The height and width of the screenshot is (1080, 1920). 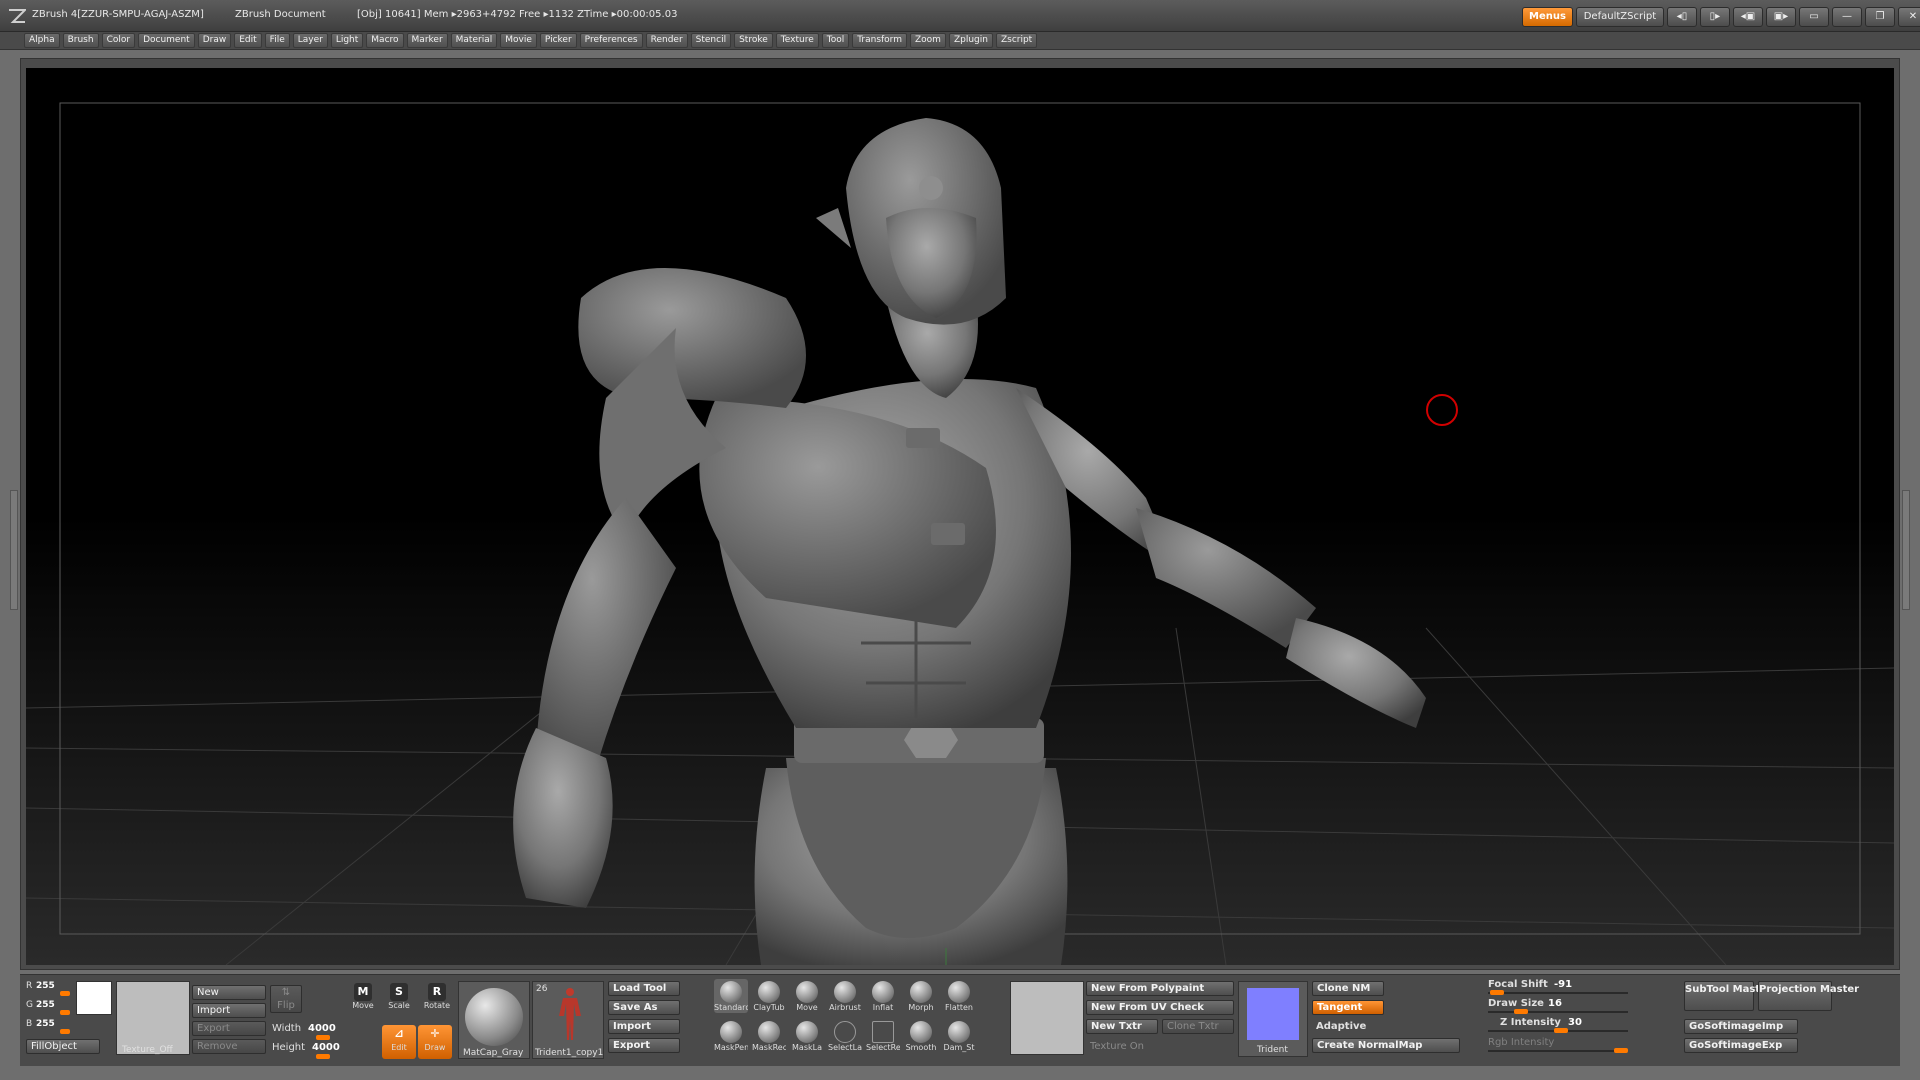 What do you see at coordinates (1497, 992) in the screenshot?
I see `focal-shift-slider` at bounding box center [1497, 992].